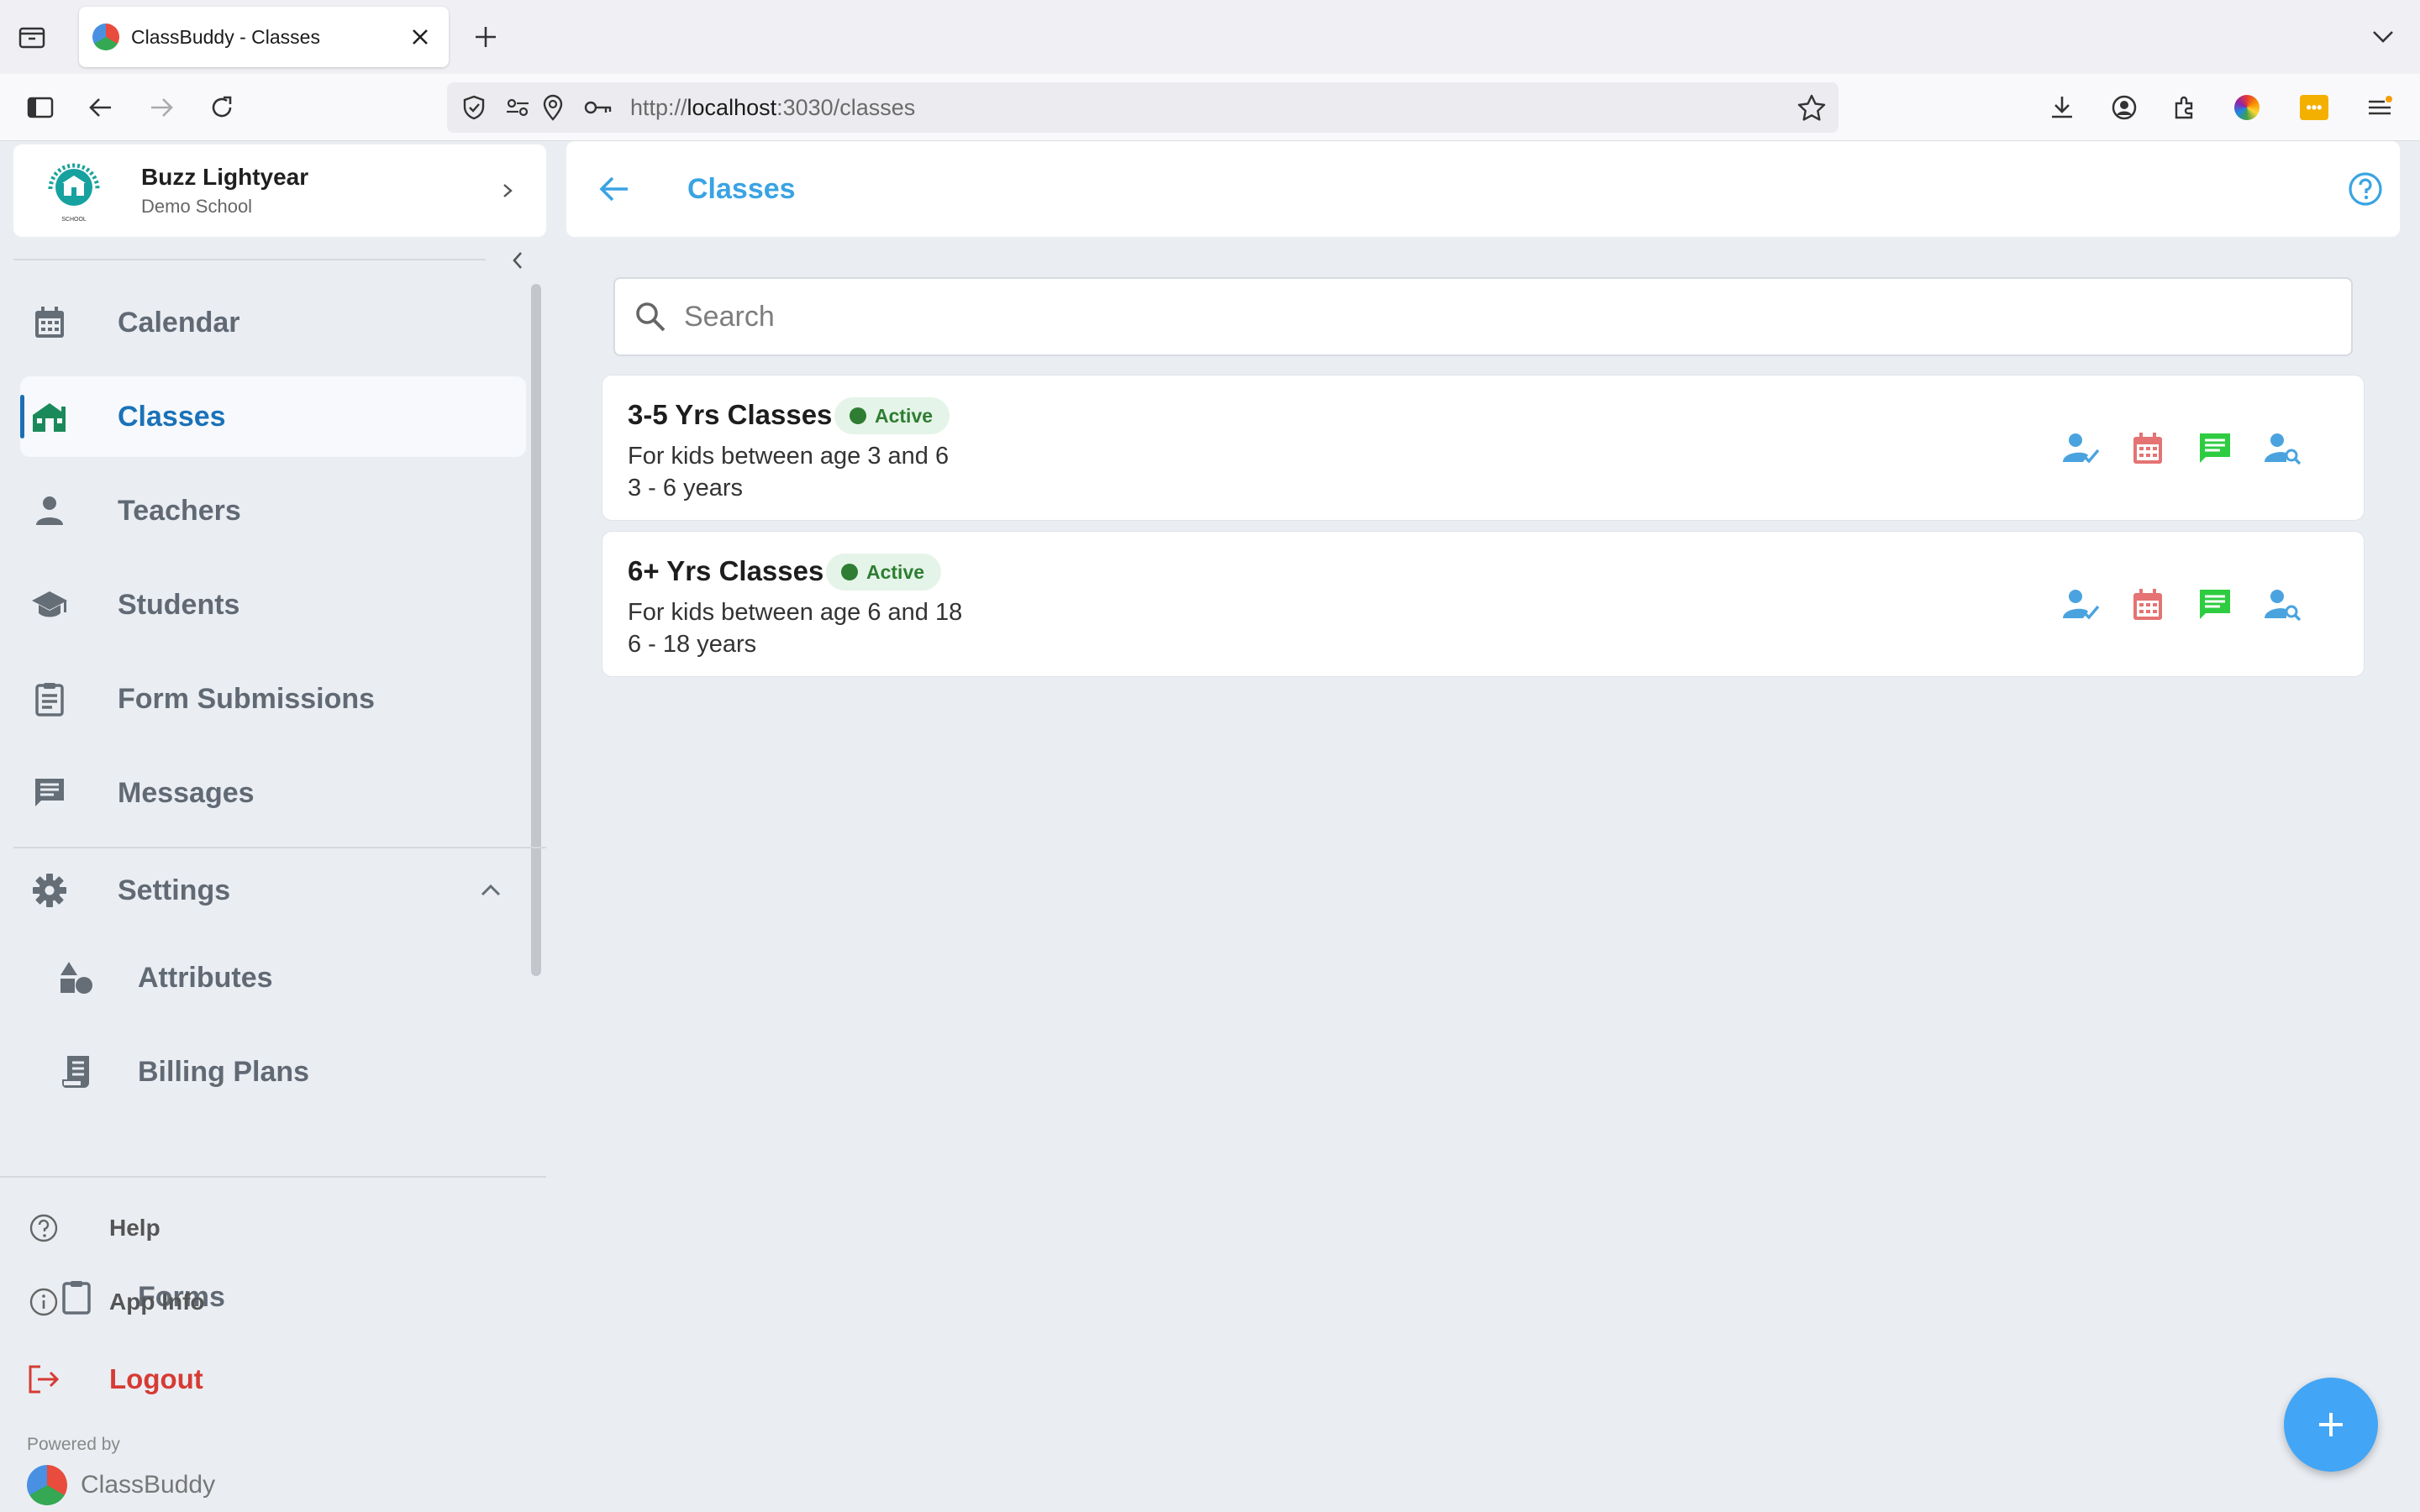 The width and height of the screenshot is (2420, 1512). Describe the element at coordinates (100, 107) in the screenshot. I see `back-icon` at that location.